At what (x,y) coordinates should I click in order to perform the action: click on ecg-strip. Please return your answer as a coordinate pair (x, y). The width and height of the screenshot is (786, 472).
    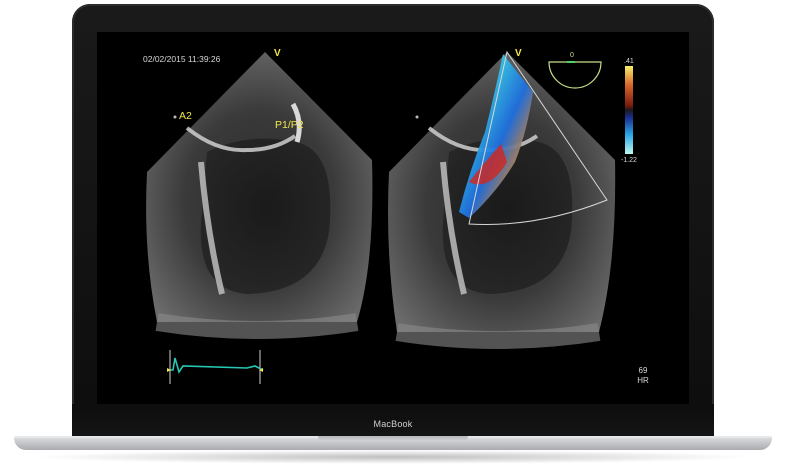
    Looking at the image, I should click on (215, 367).